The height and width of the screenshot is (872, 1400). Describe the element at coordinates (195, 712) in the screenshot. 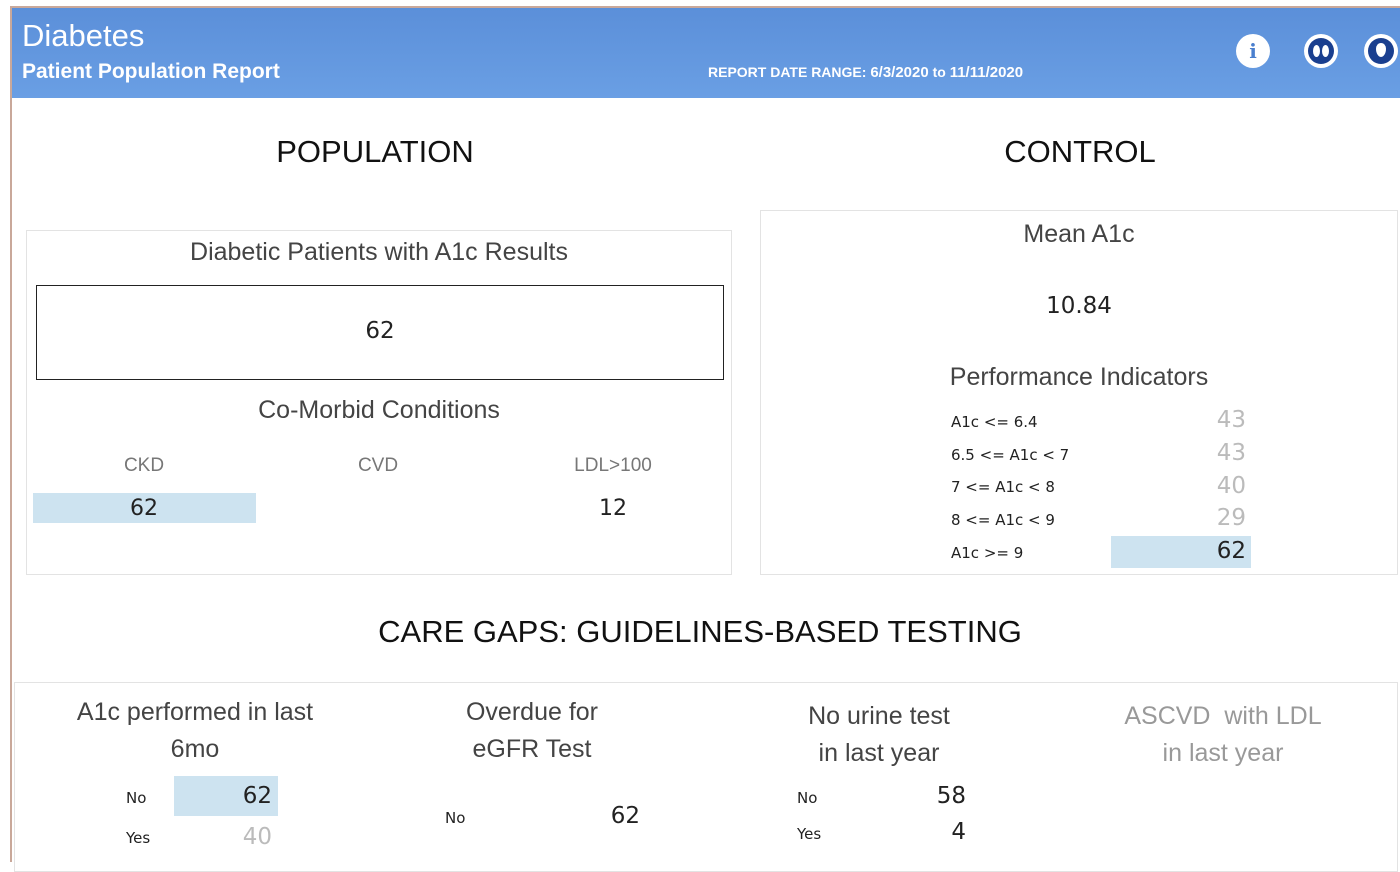

I see `a1c-performed-line1: A1c performed in last` at that location.